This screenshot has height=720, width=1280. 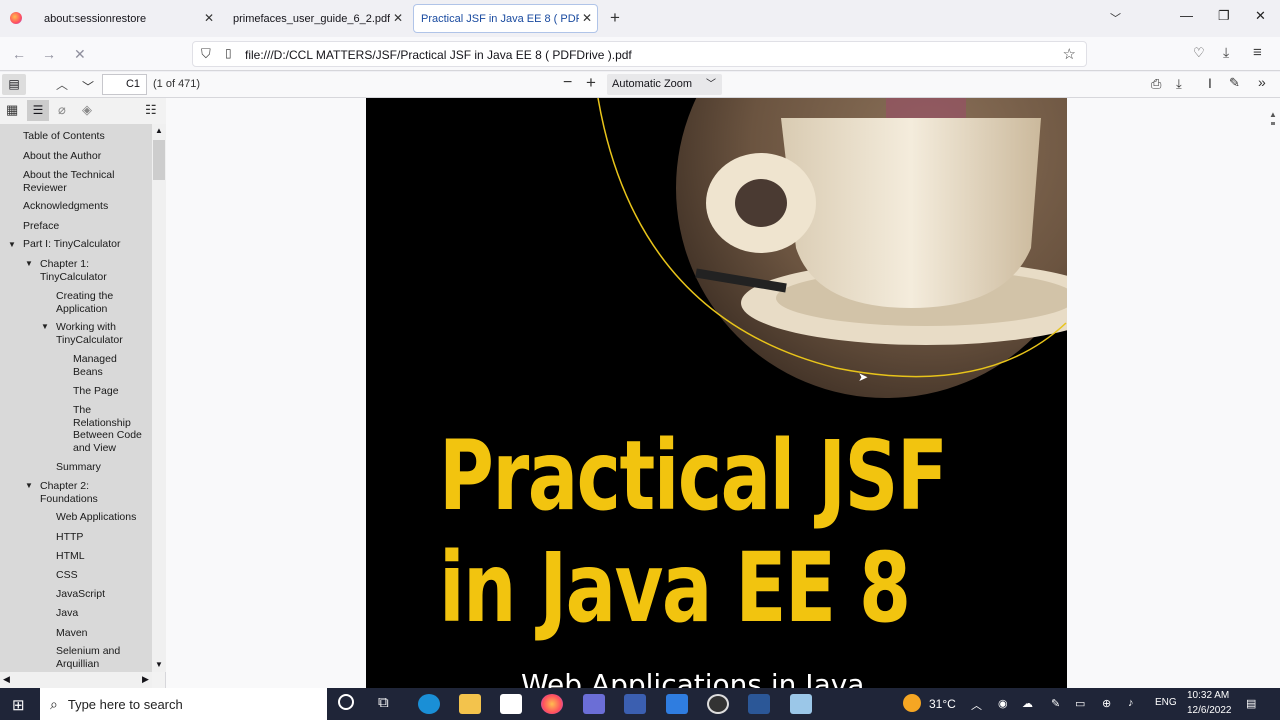 What do you see at coordinates (6, 679) in the screenshot?
I see `scroll-left-icon: ◀` at bounding box center [6, 679].